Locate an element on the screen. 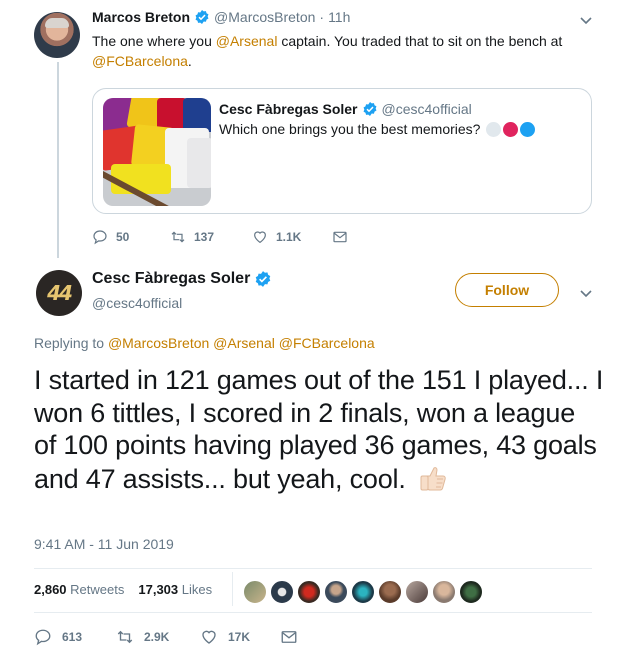  like-button: 1.1K is located at coordinates (292, 237).